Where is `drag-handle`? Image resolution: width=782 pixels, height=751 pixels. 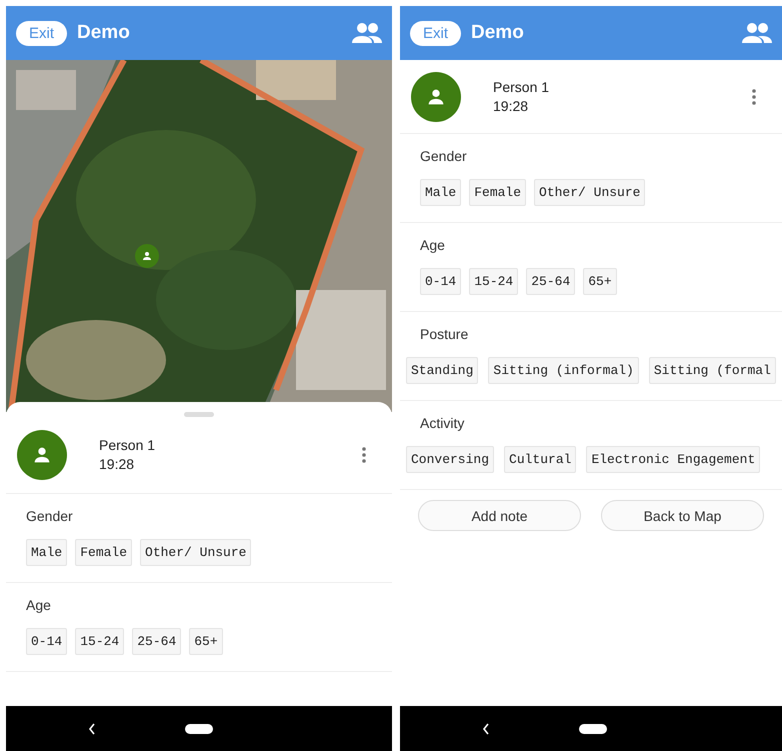 drag-handle is located at coordinates (199, 414).